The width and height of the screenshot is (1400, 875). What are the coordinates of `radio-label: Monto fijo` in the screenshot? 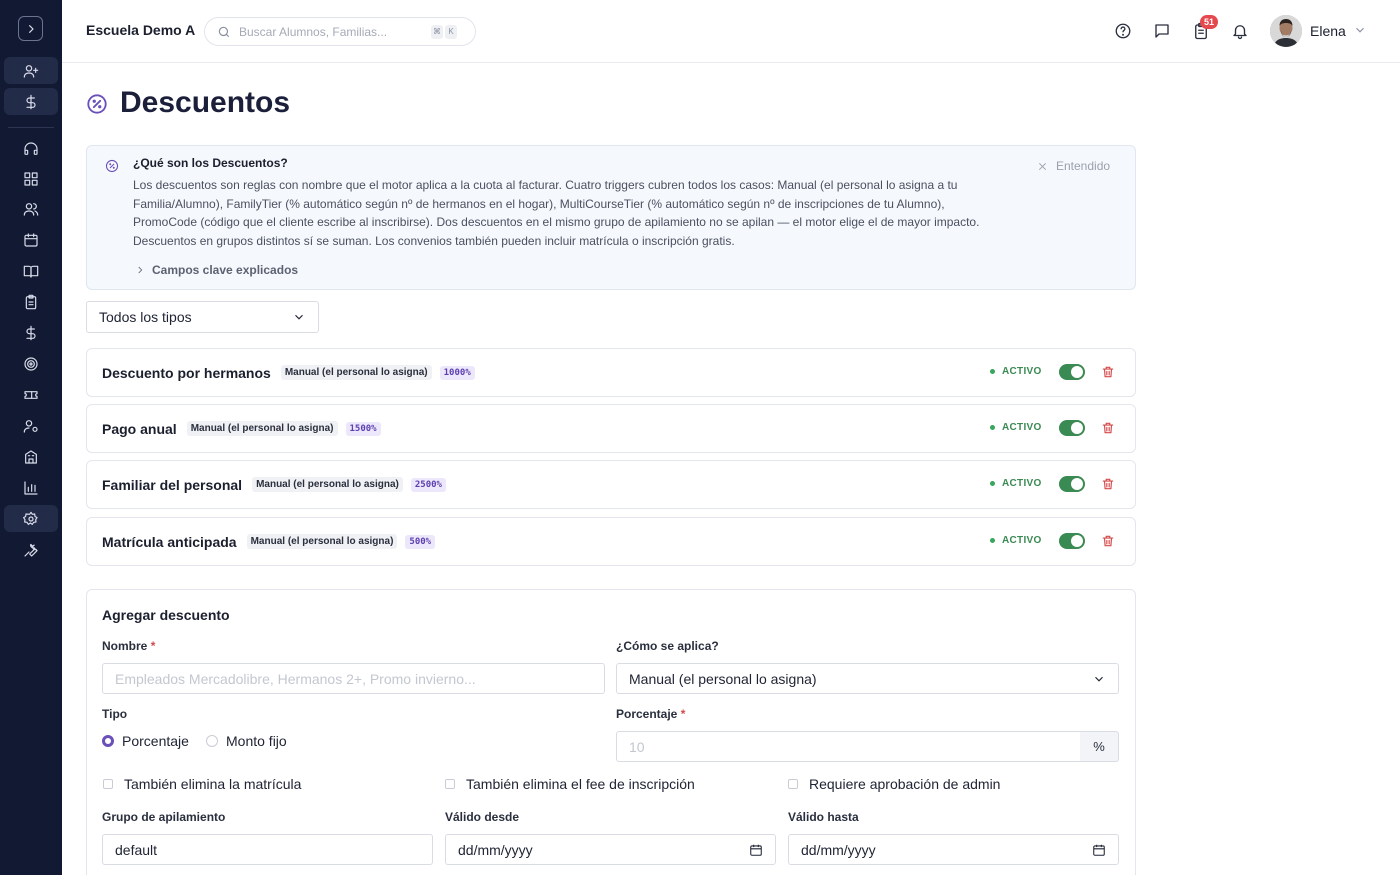 It's located at (256, 741).